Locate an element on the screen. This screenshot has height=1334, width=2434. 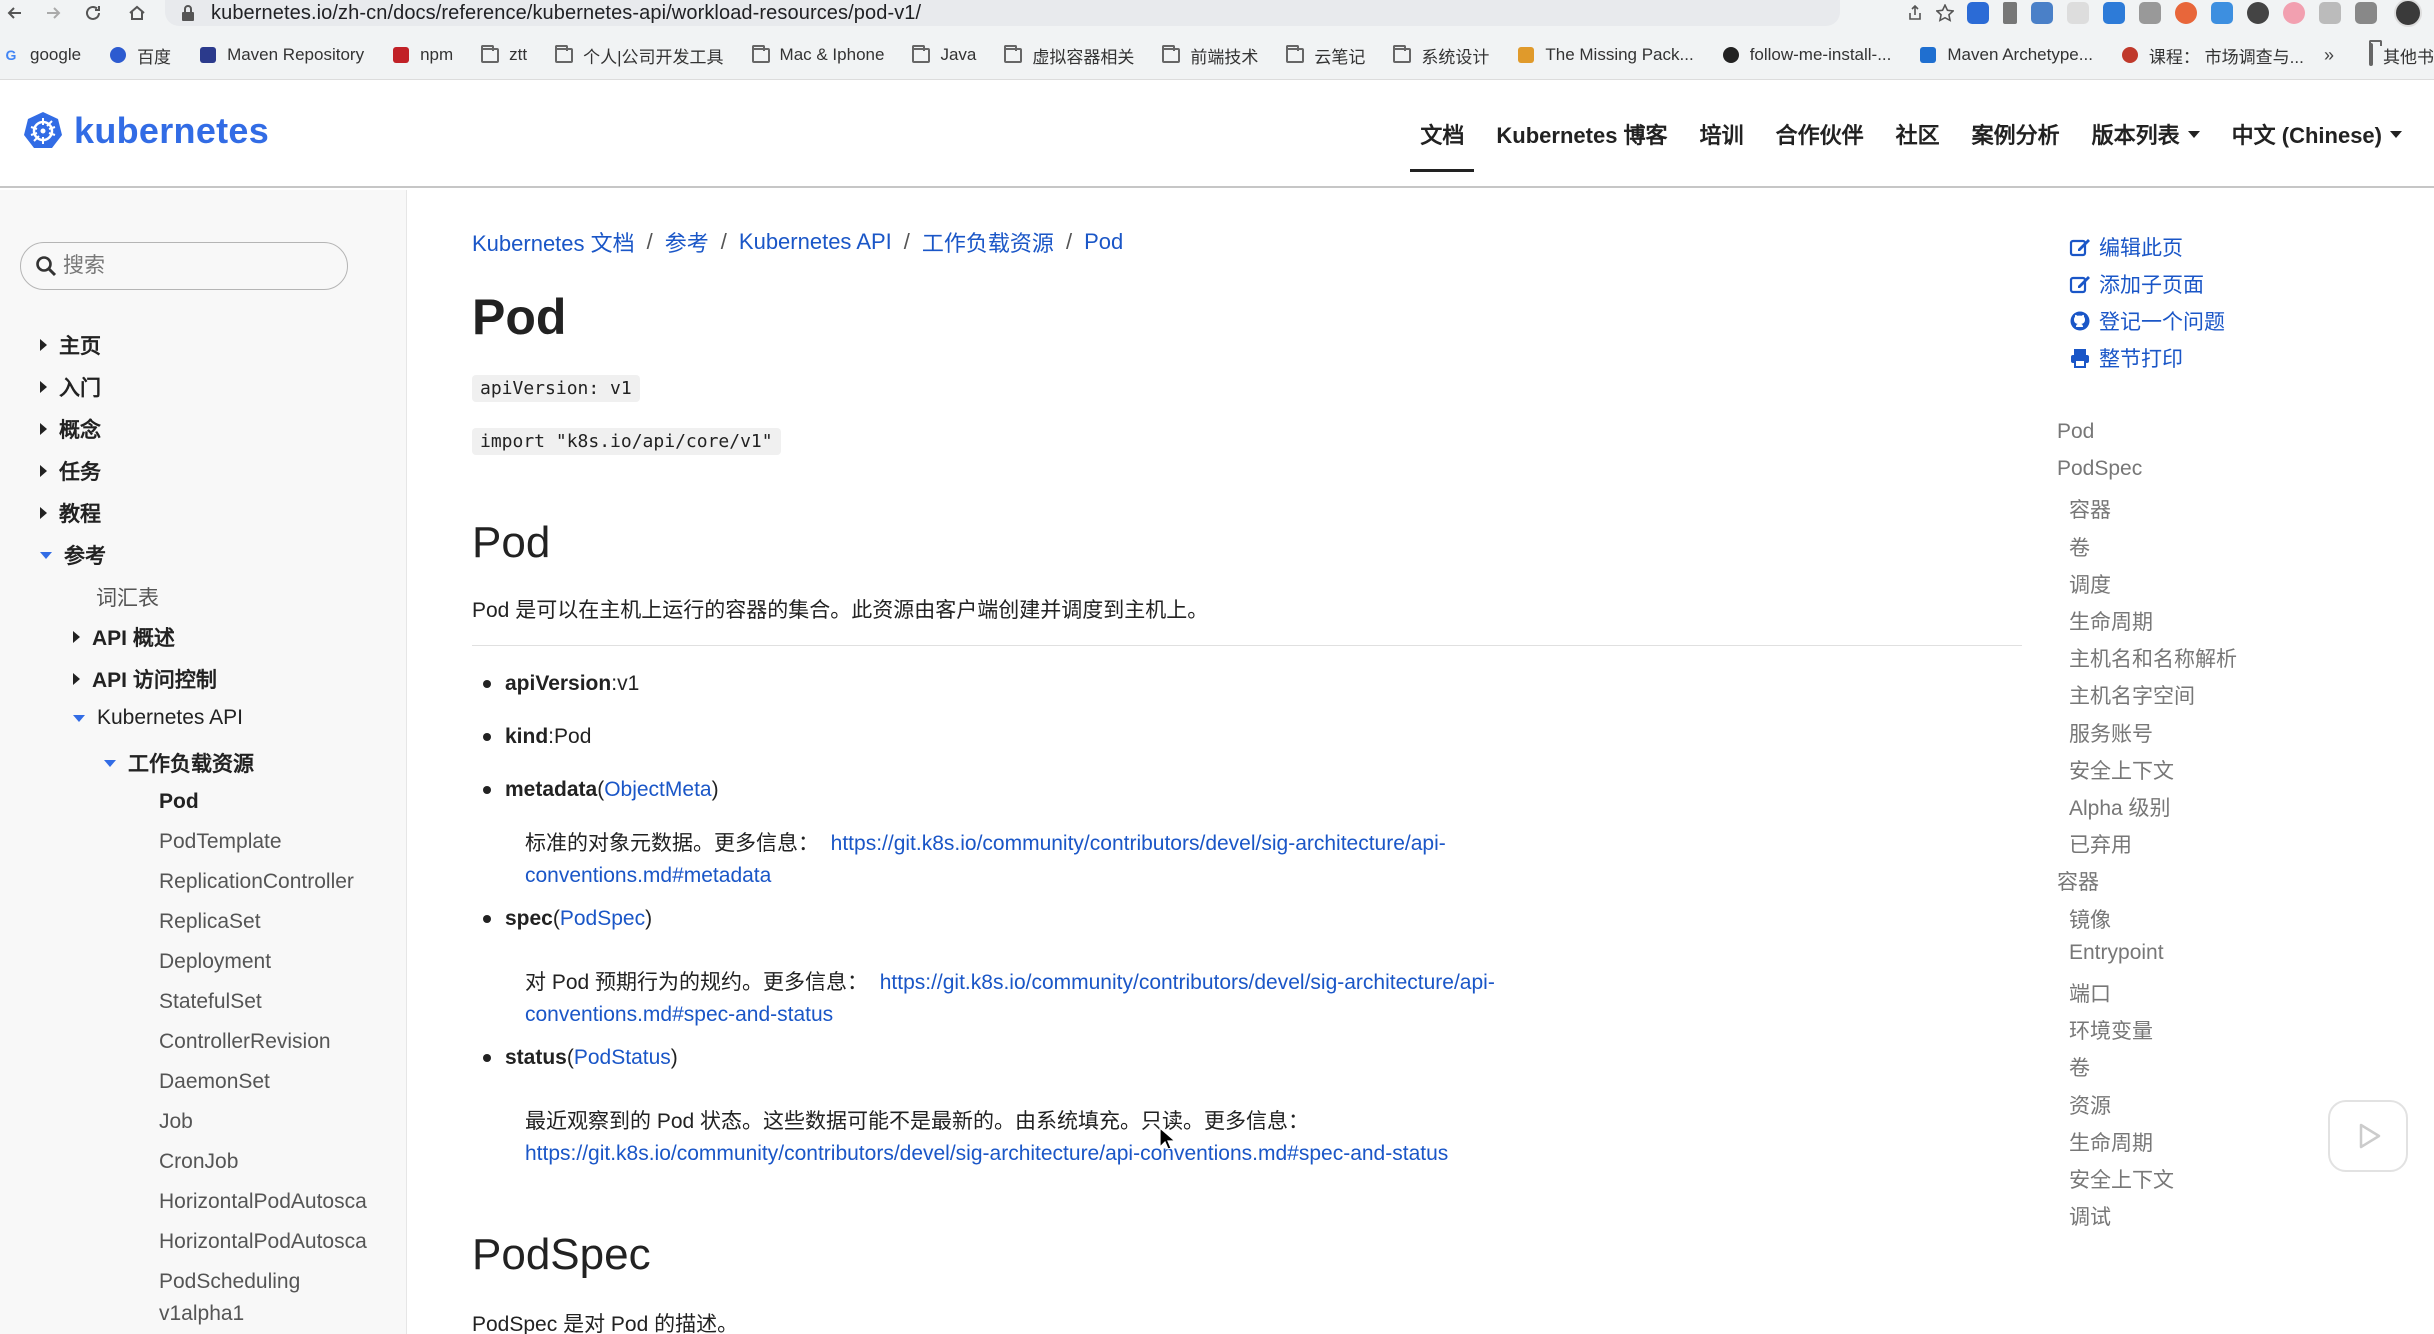
sidebar-item: v1alpha1 is located at coordinates (201, 1314).